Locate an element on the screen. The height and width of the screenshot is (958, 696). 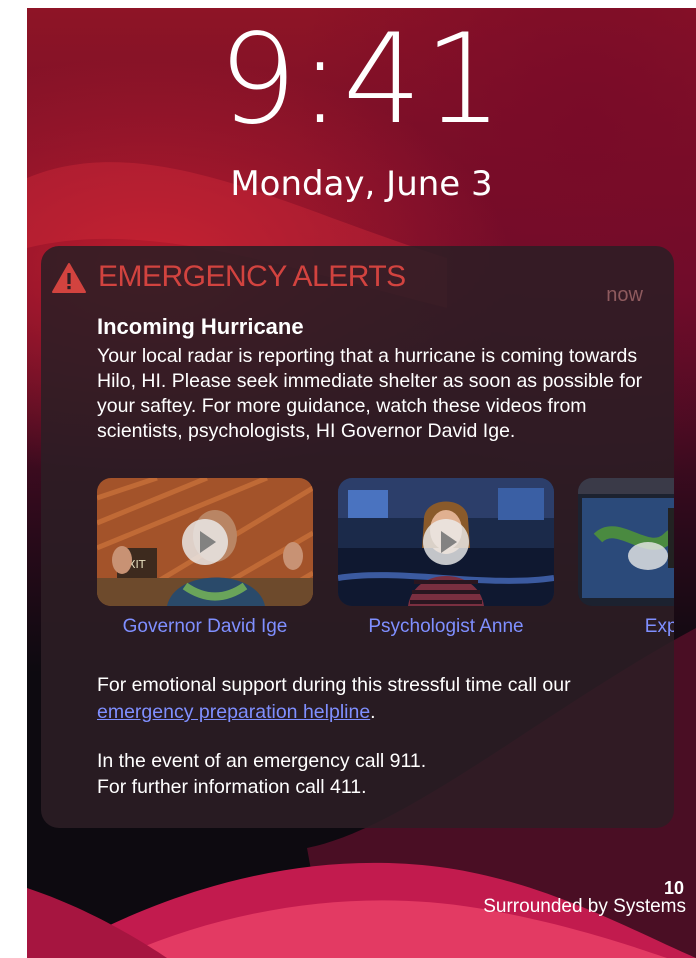
video-label: Governor David Ige is located at coordinates (205, 627).